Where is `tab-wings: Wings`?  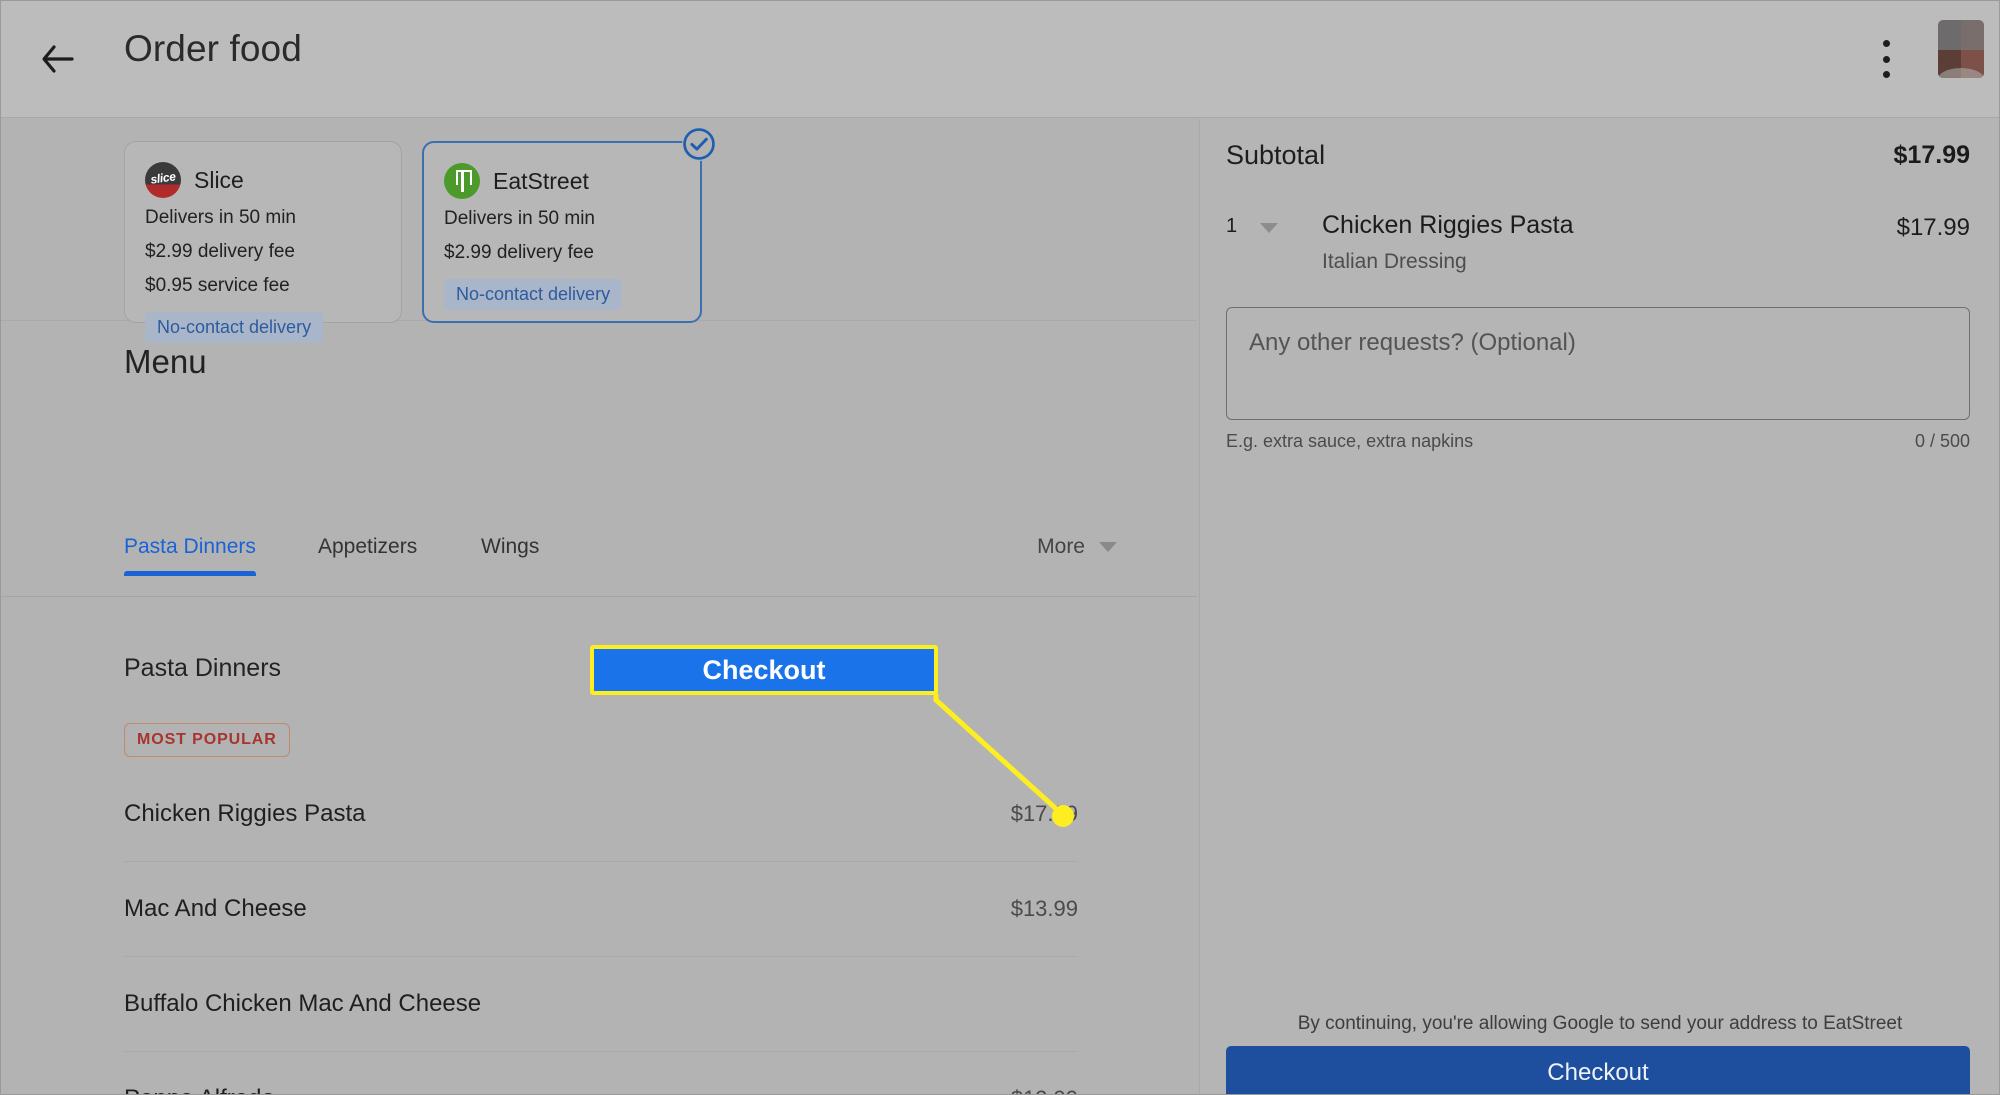 tab-wings: Wings is located at coordinates (510, 554).